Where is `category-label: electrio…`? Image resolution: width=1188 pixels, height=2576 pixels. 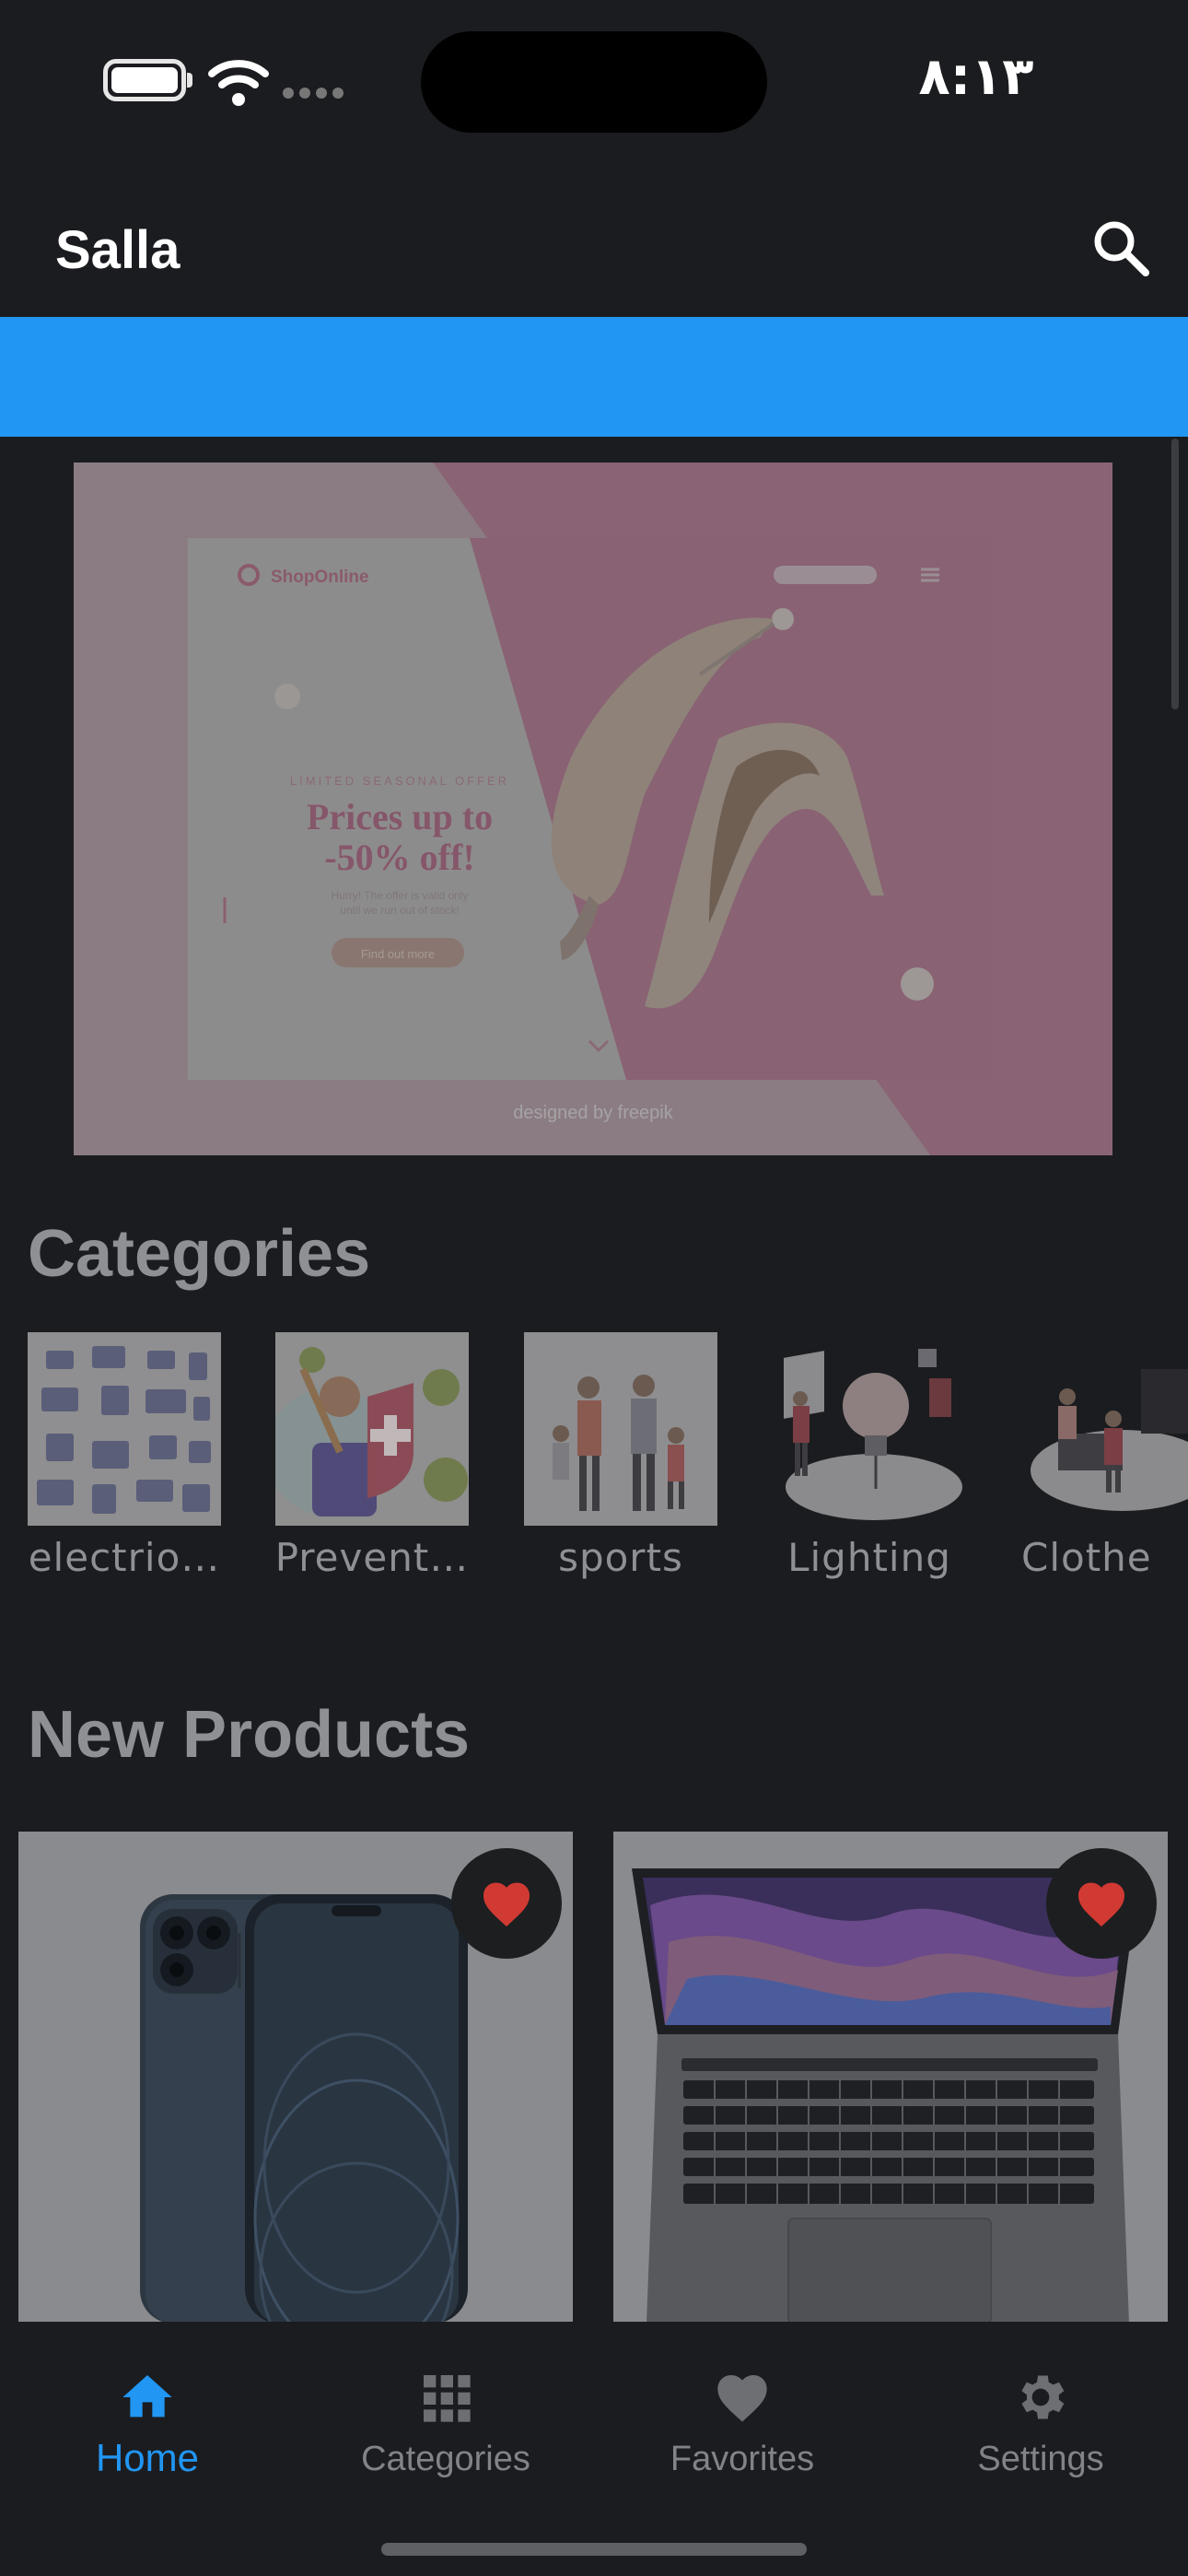
category-label: electrio… is located at coordinates (124, 1557).